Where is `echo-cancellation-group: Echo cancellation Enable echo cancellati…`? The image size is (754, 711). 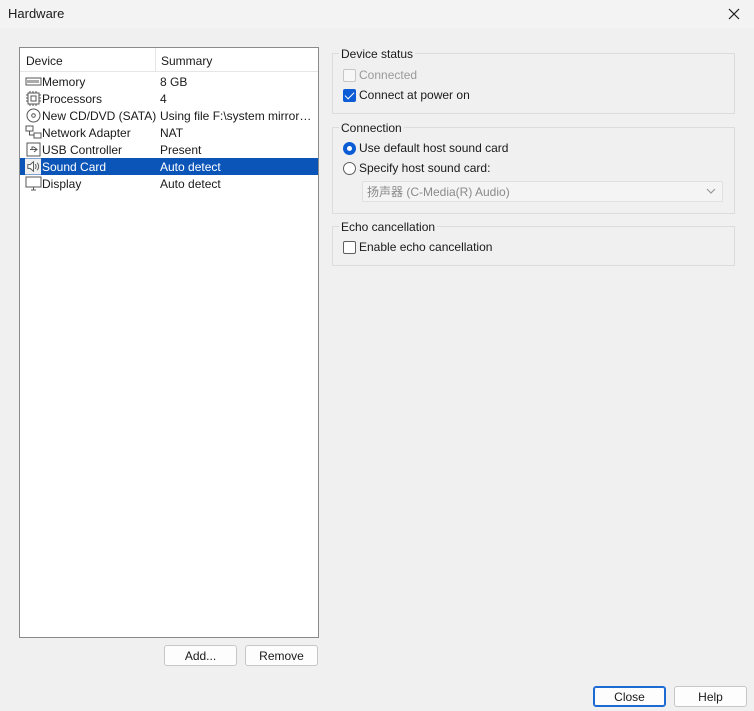 echo-cancellation-group: Echo cancellation Enable echo cancellati… is located at coordinates (533, 243).